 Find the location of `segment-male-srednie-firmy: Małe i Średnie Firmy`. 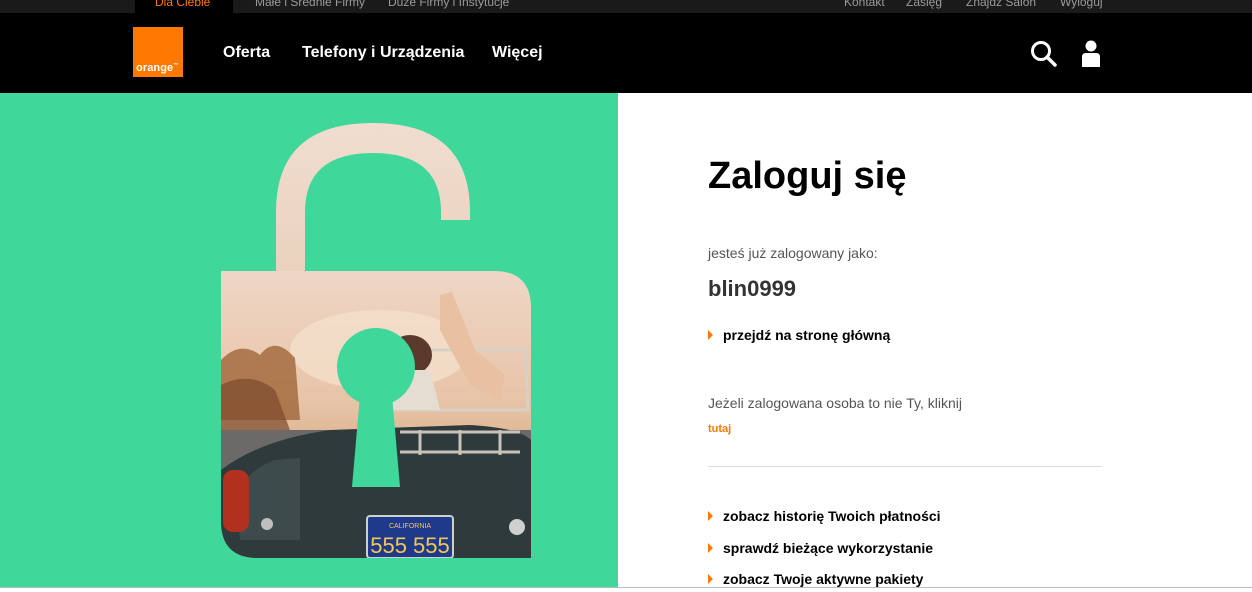

segment-male-srednie-firmy: Małe i Średnie Firmy is located at coordinates (310, 4).